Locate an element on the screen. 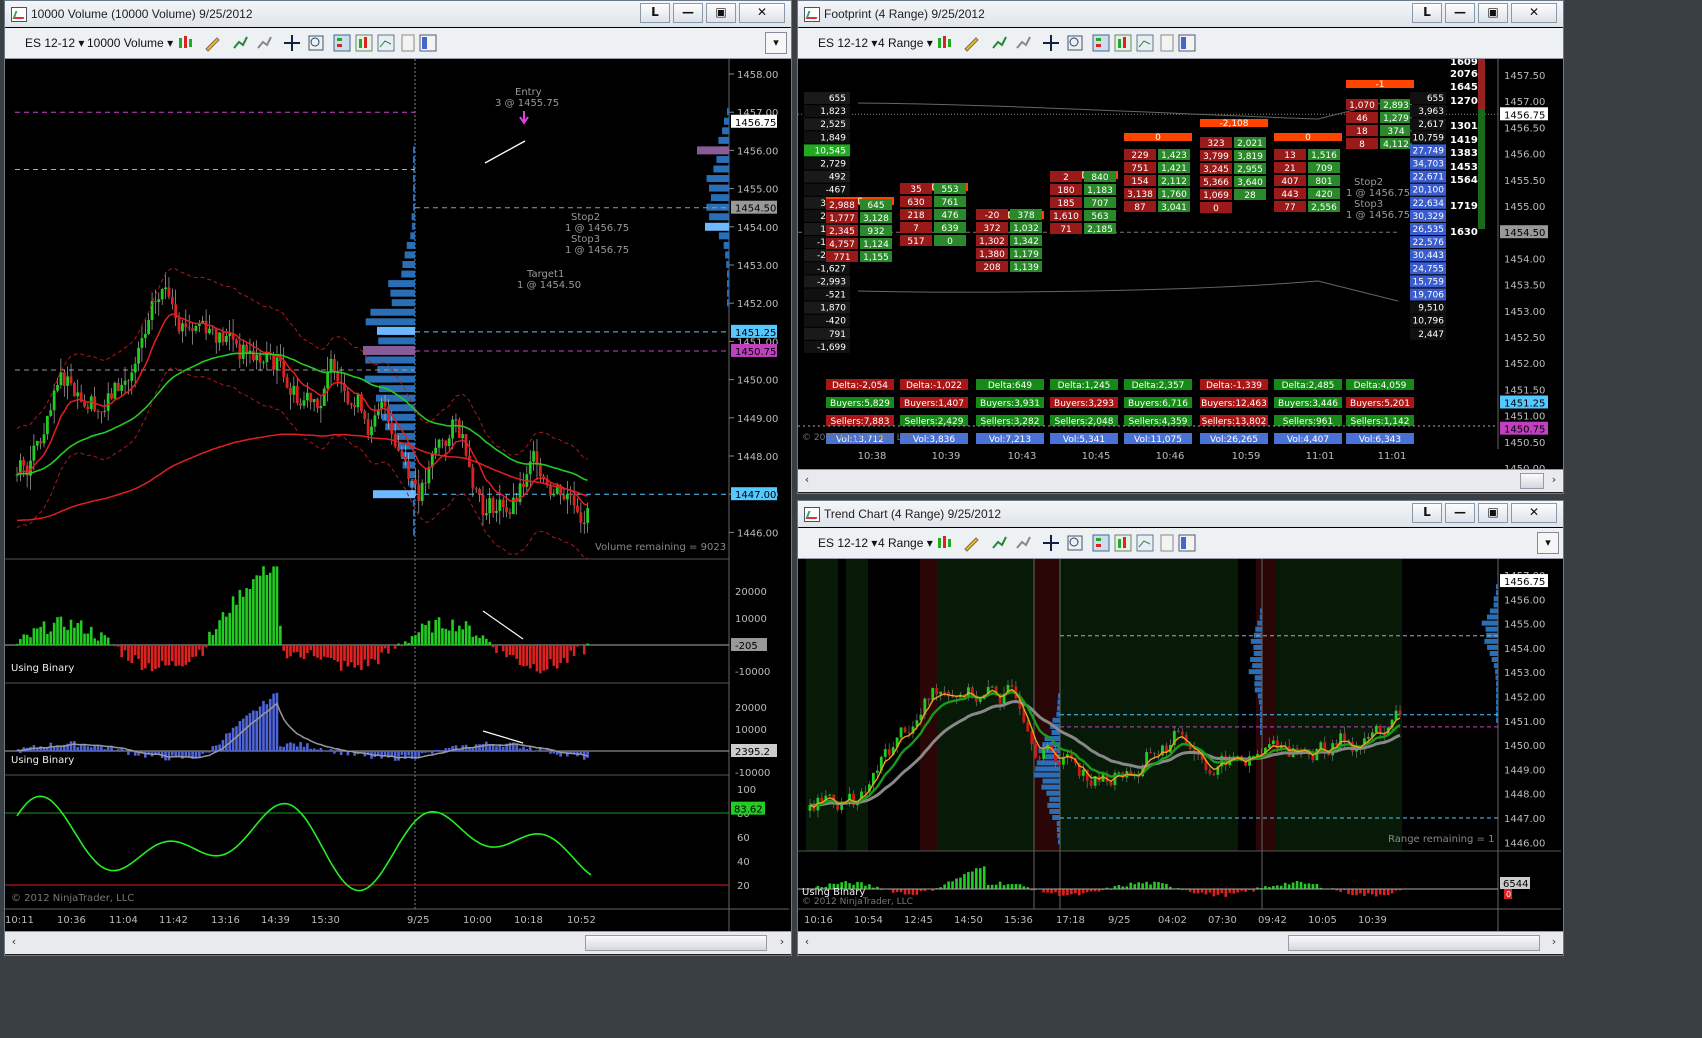 Image resolution: width=1702 pixels, height=1038 pixels. total-cell: -1,699 is located at coordinates (831, 348).